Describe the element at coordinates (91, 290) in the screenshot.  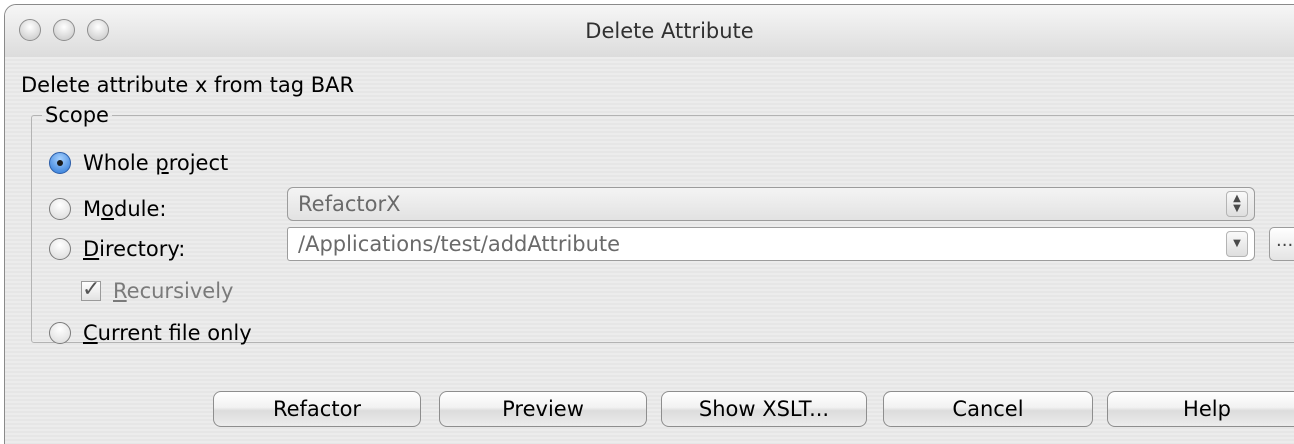
I see `recursively-checkbox: ✓` at that location.